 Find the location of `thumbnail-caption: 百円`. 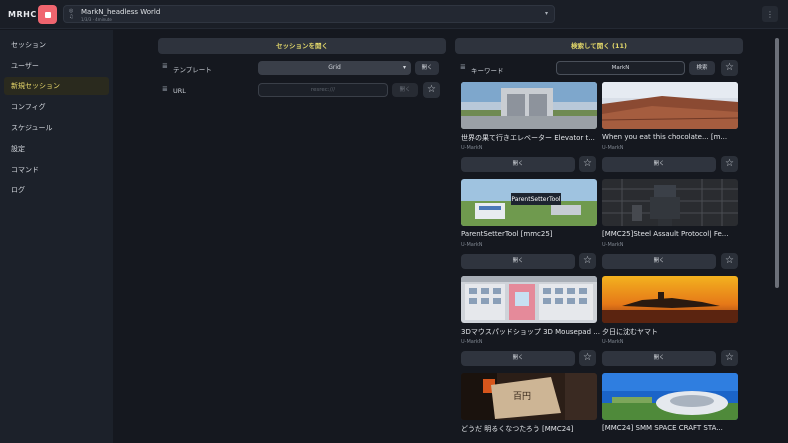

thumbnail-caption: 百円 is located at coordinates (522, 396).